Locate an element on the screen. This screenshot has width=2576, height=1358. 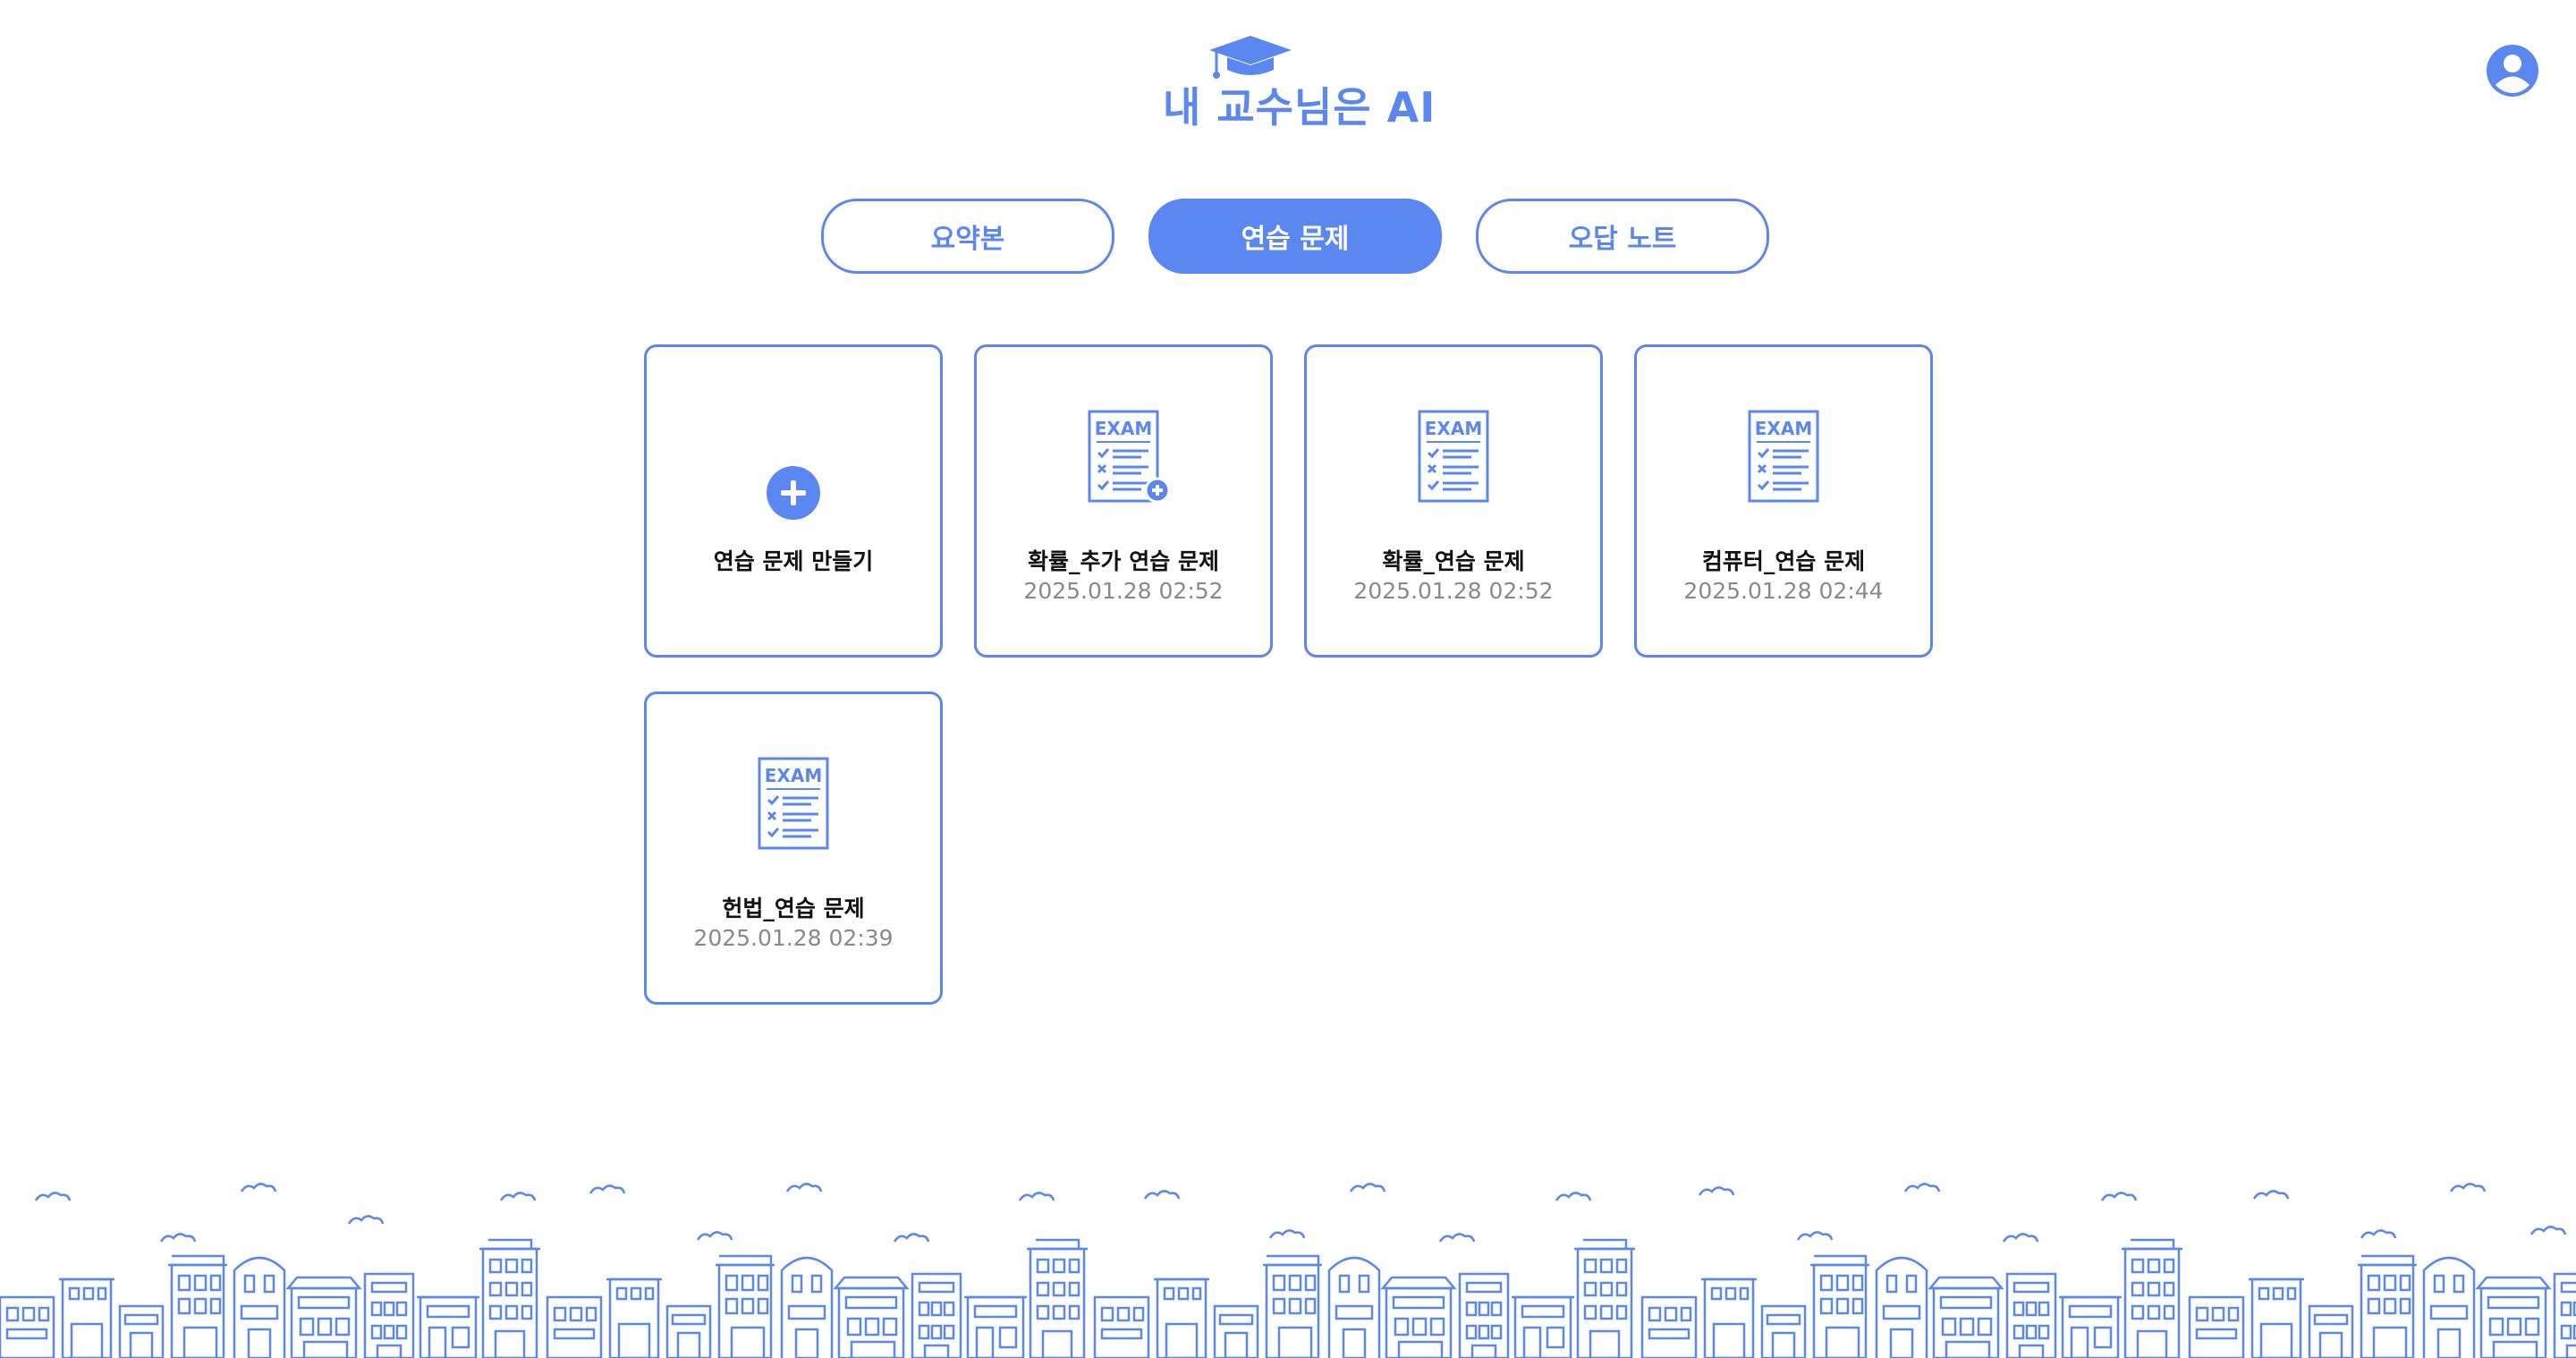
profile-icon is located at coordinates (2512, 70).